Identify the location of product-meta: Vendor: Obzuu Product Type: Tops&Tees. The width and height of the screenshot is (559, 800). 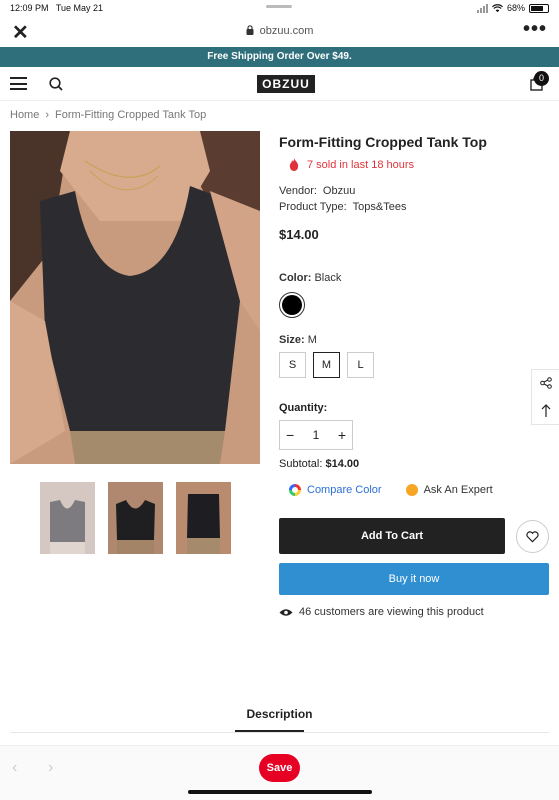
(414, 199).